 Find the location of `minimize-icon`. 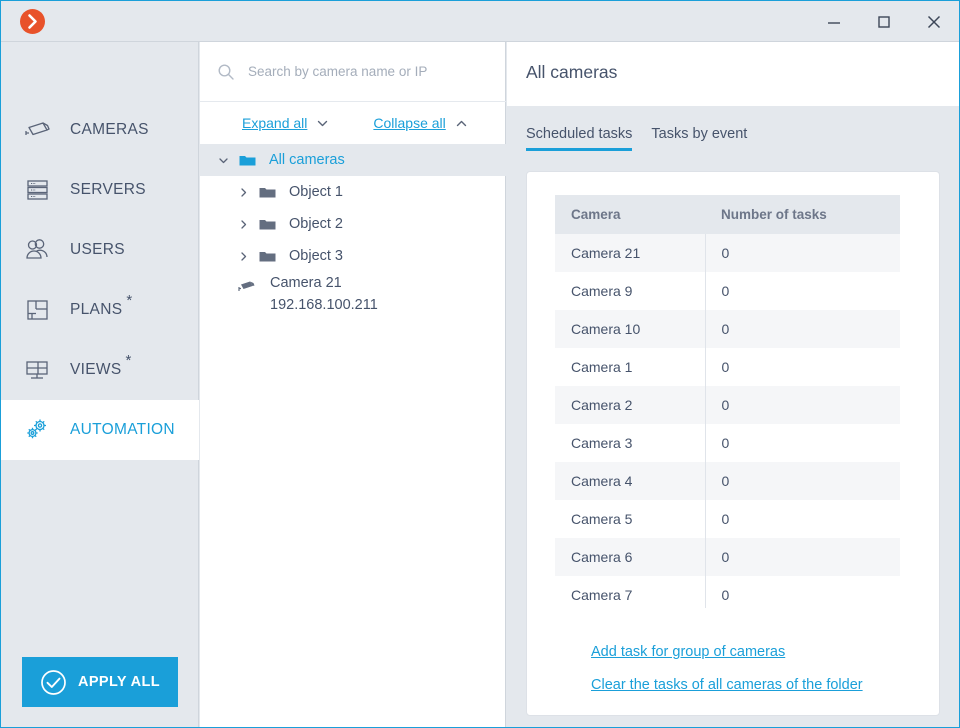

minimize-icon is located at coordinates (834, 22).